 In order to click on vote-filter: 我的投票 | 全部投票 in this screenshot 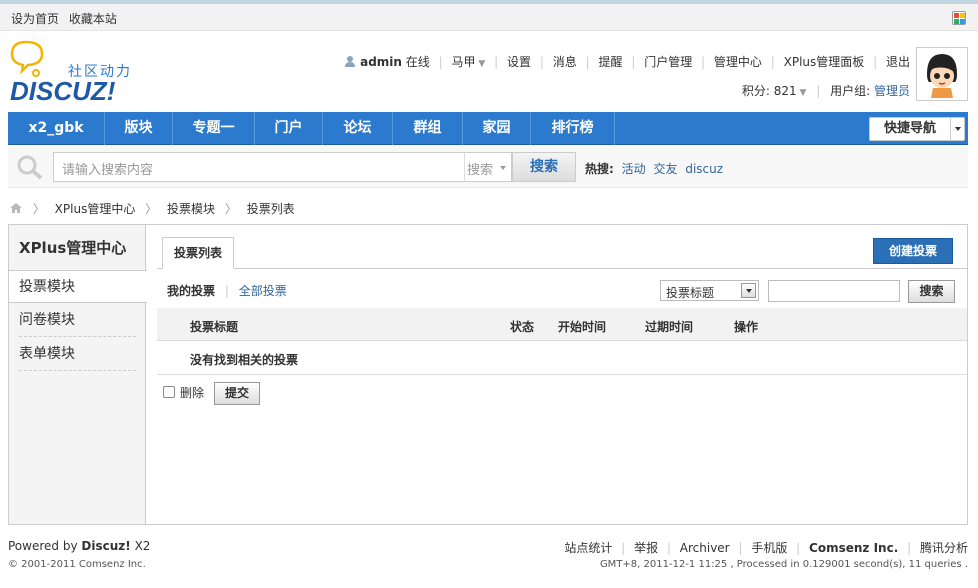, I will do `click(227, 291)`.